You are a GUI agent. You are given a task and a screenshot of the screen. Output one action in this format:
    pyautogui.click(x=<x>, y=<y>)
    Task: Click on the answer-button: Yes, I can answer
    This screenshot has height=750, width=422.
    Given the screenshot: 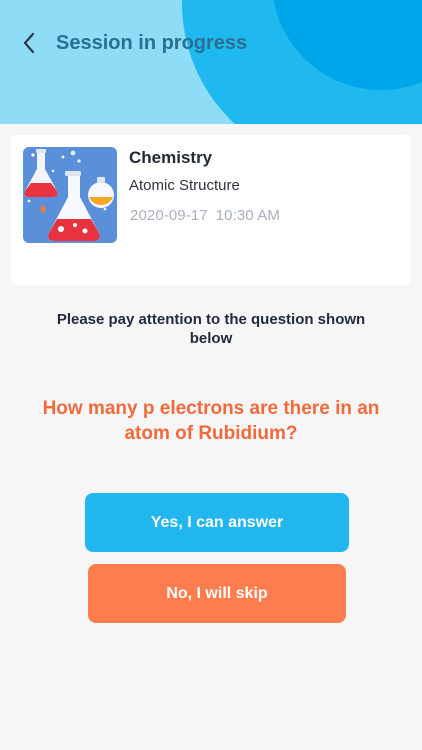 What is the action you would take?
    pyautogui.click(x=217, y=522)
    